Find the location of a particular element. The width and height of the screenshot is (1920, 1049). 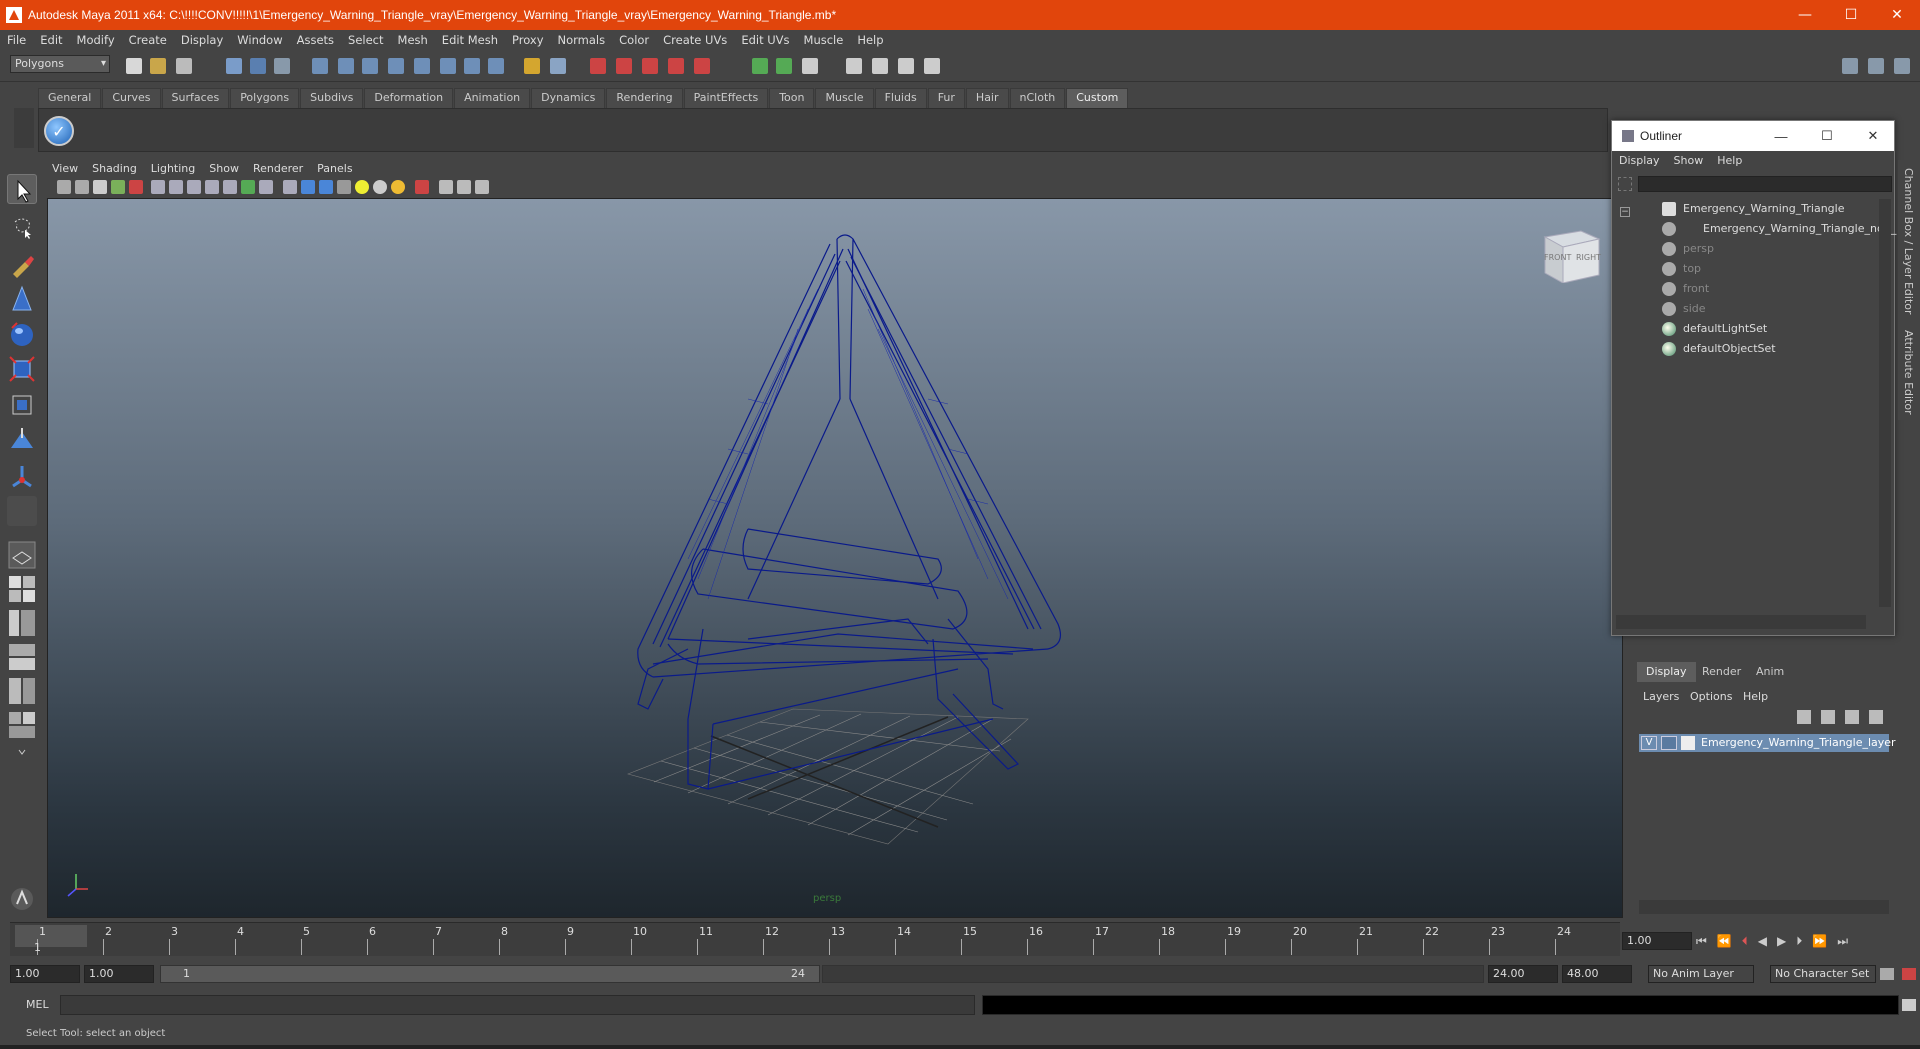

select-camera-icon is located at coordinates (64, 187).